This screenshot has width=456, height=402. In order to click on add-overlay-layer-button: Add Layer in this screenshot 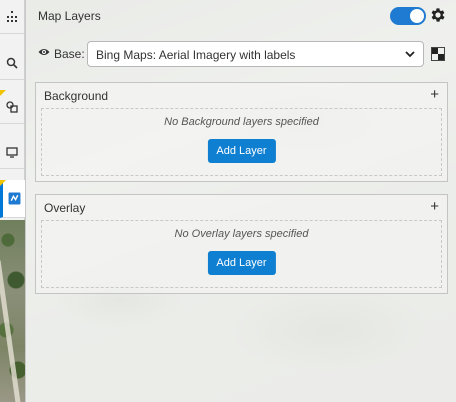, I will do `click(241, 263)`.